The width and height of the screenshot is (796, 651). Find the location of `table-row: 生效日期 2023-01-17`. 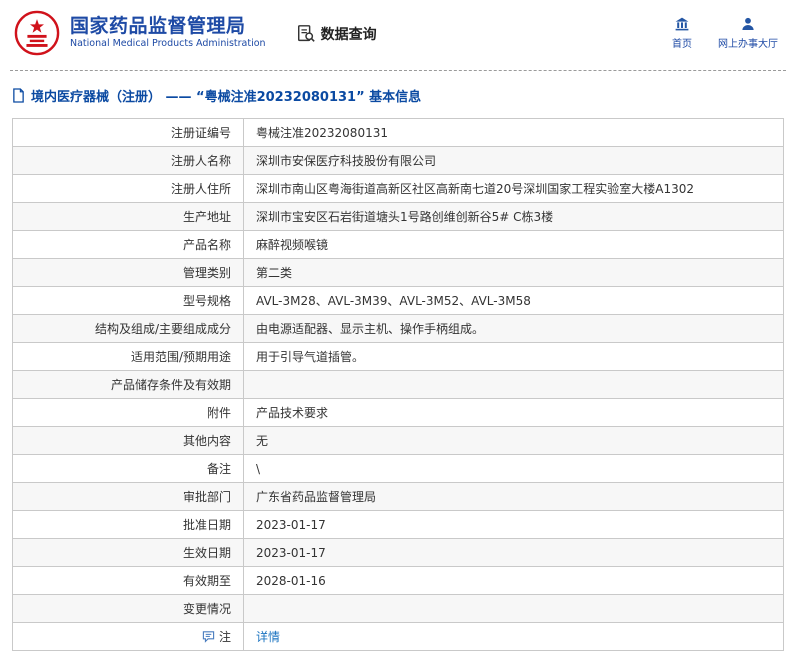

table-row: 生效日期 2023-01-17 is located at coordinates (398, 552).